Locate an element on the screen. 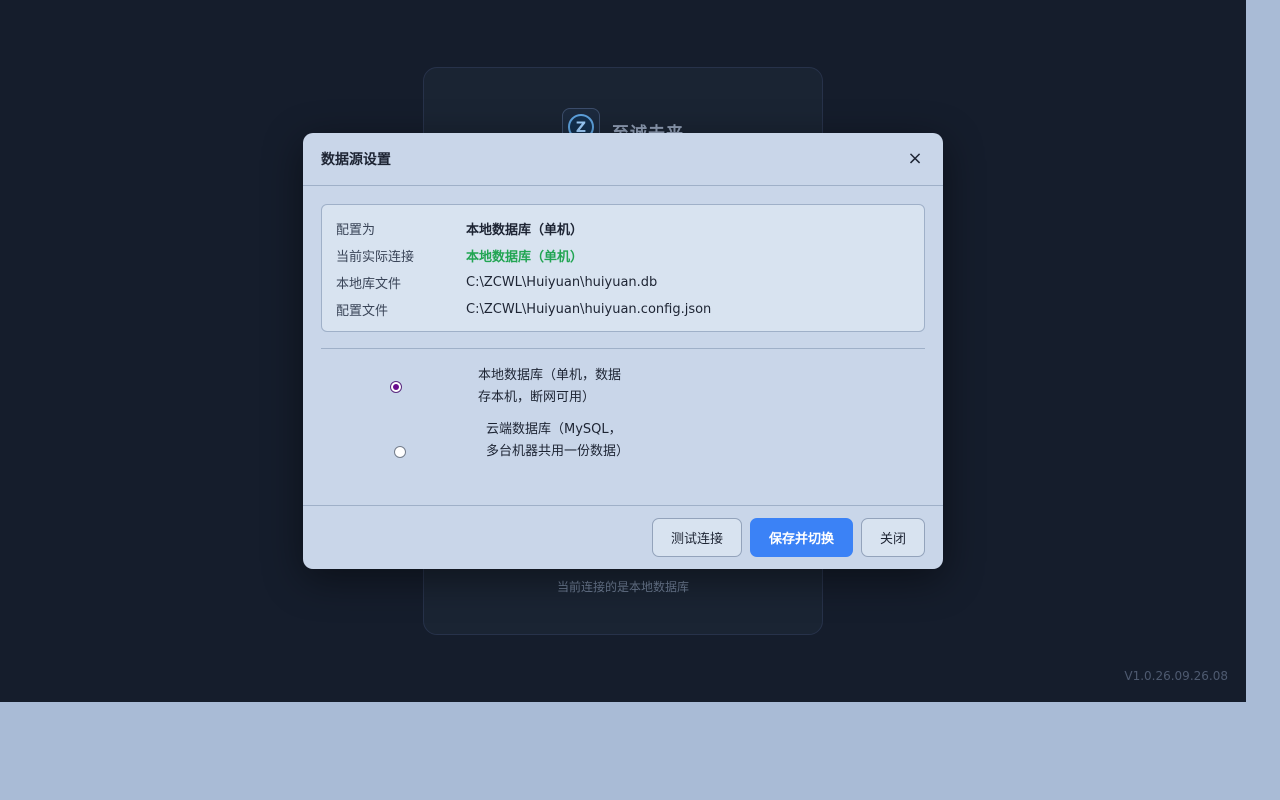 Image resolution: width=1280 pixels, height=800 pixels. info-value-actual: 本地数据库（单机） is located at coordinates (525, 257).